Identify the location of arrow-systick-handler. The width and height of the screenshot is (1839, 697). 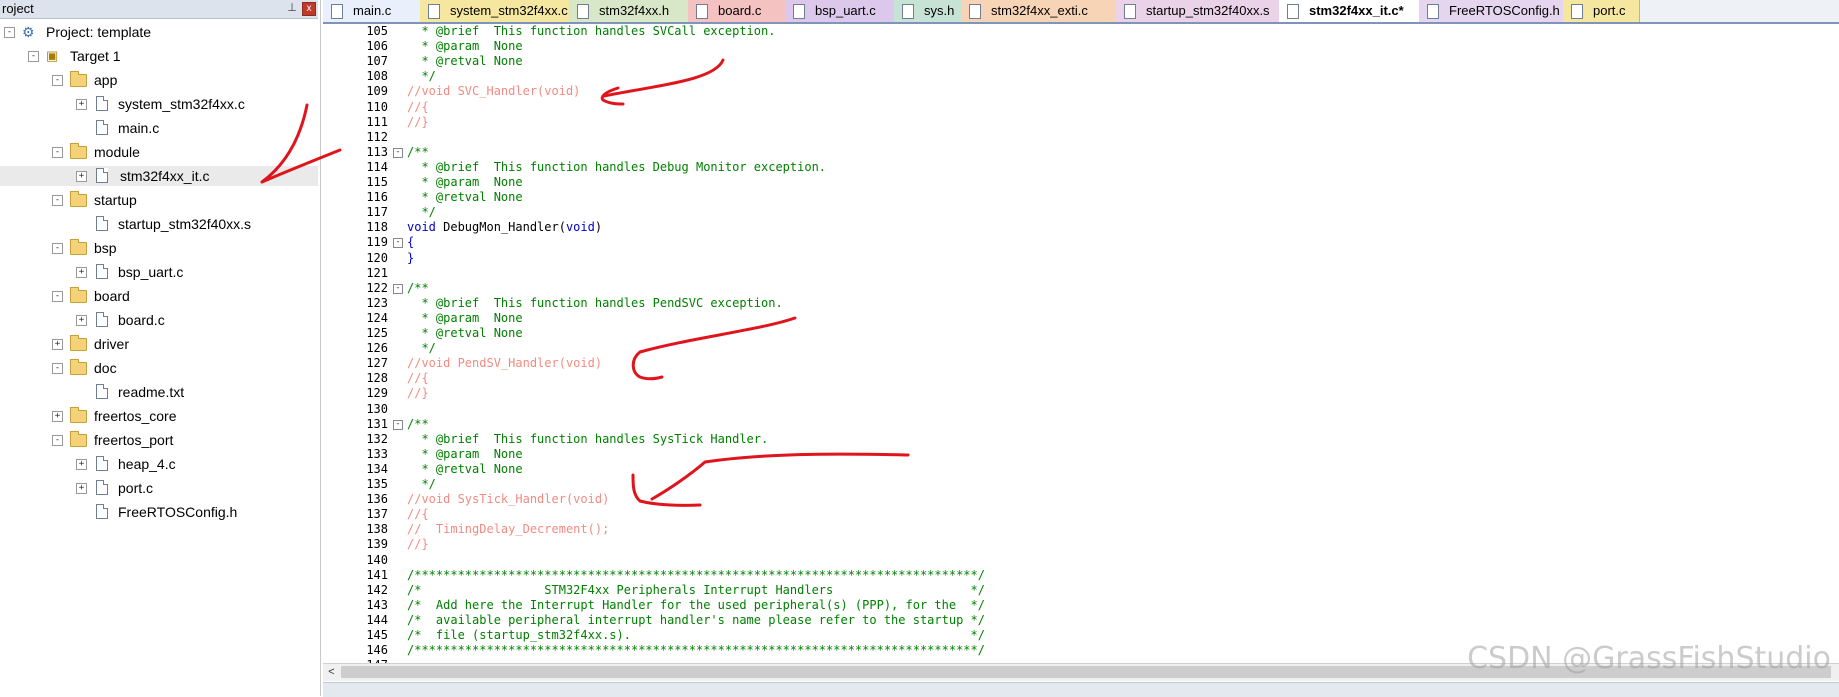
(770, 479).